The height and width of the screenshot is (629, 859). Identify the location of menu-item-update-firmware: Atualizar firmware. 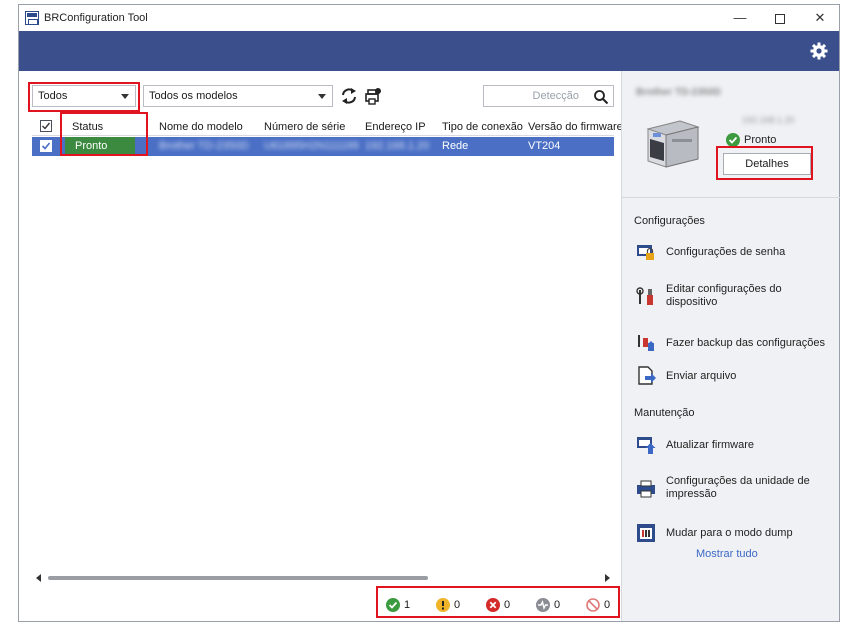
(734, 445).